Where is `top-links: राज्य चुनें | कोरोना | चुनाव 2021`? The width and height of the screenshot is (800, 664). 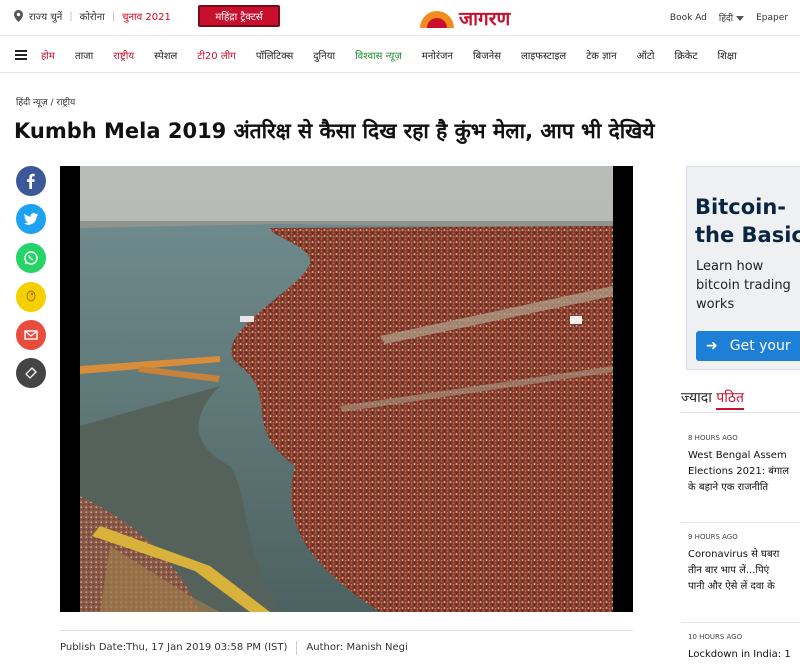
top-links: राज्य चुनें | कोरोना | चुनाव 2021 is located at coordinates (92, 16).